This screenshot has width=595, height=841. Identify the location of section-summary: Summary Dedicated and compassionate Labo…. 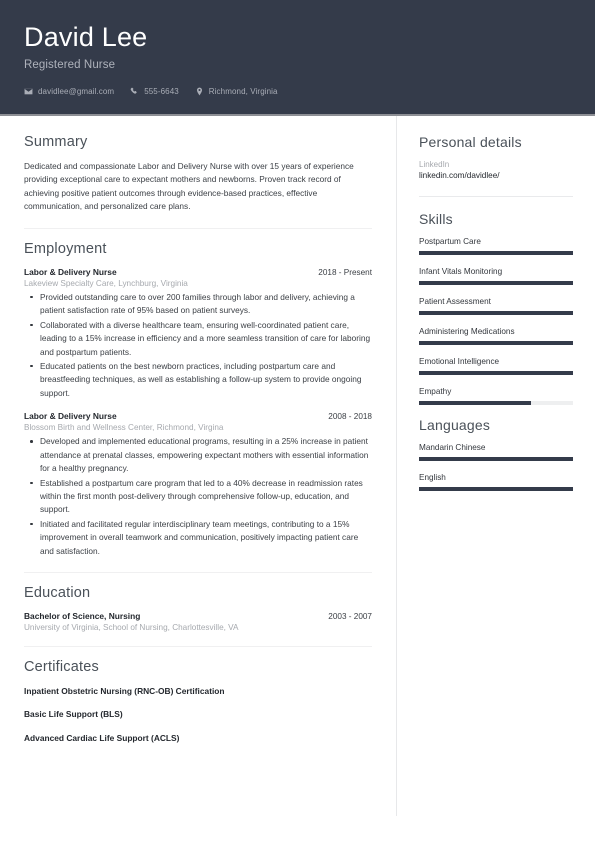
(198, 174).